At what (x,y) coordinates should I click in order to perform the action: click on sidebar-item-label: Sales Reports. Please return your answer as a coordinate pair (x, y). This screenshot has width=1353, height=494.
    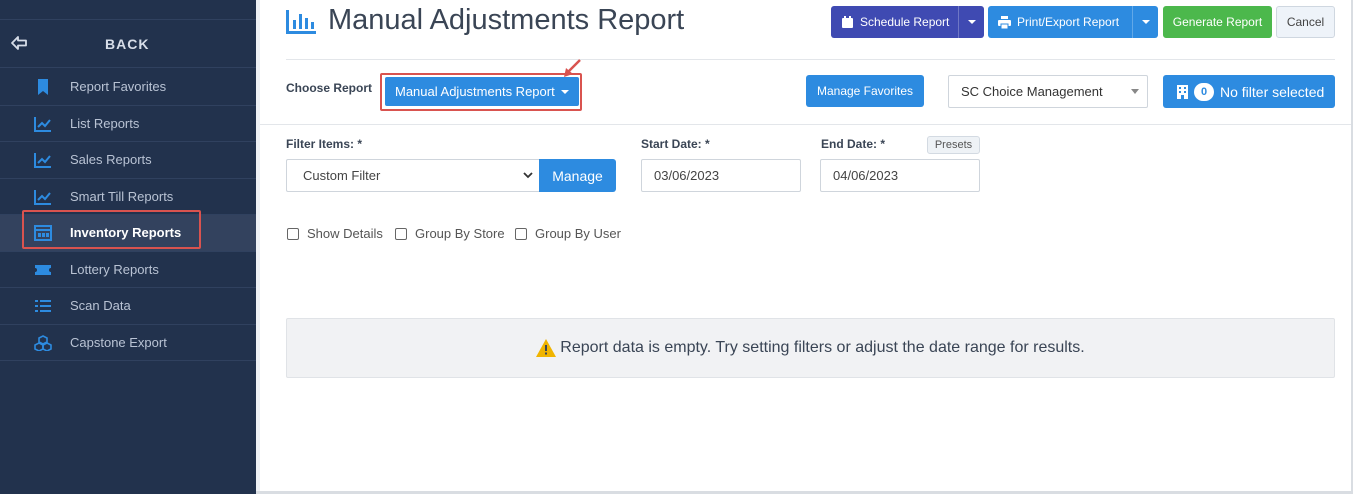
    Looking at the image, I should click on (111, 159).